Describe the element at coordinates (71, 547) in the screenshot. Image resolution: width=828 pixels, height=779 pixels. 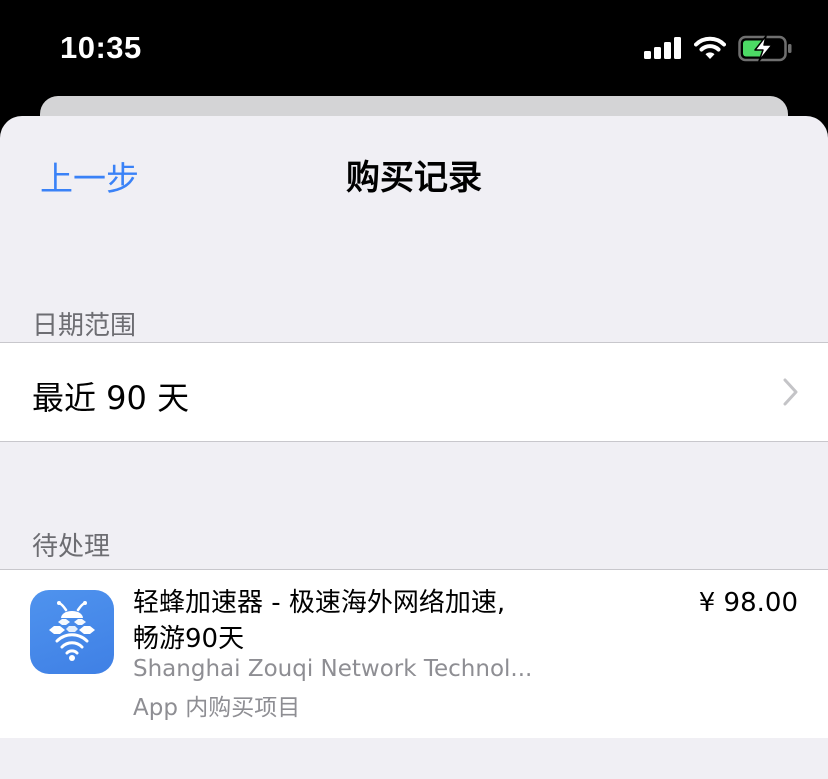
I see `pending-header: 待处理` at that location.